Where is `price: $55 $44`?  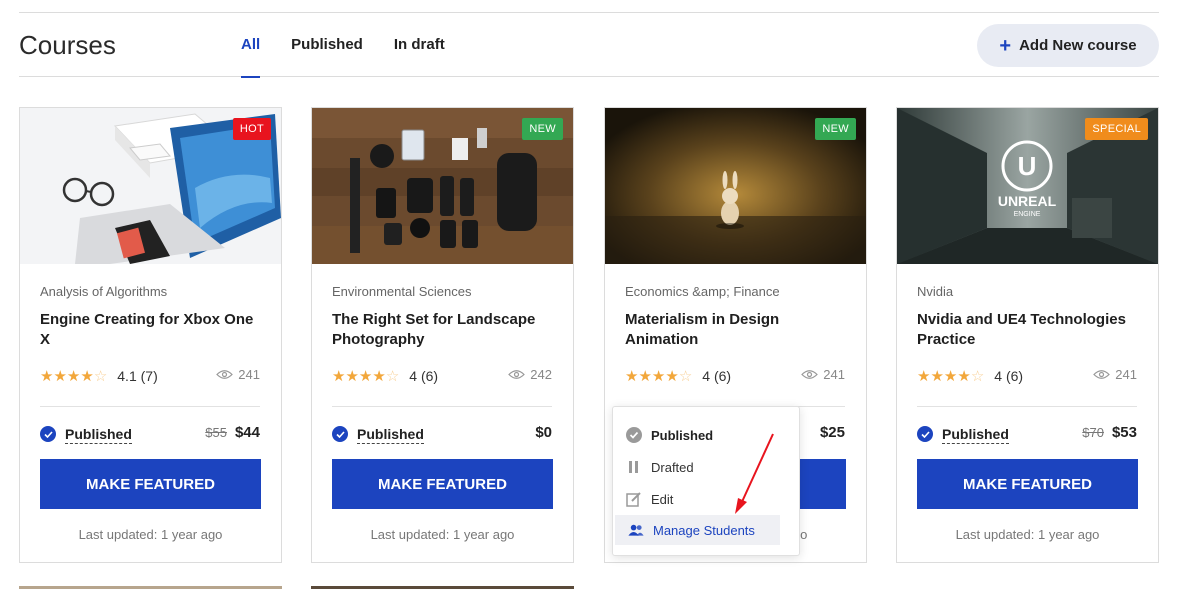 price: $55 $44 is located at coordinates (232, 432).